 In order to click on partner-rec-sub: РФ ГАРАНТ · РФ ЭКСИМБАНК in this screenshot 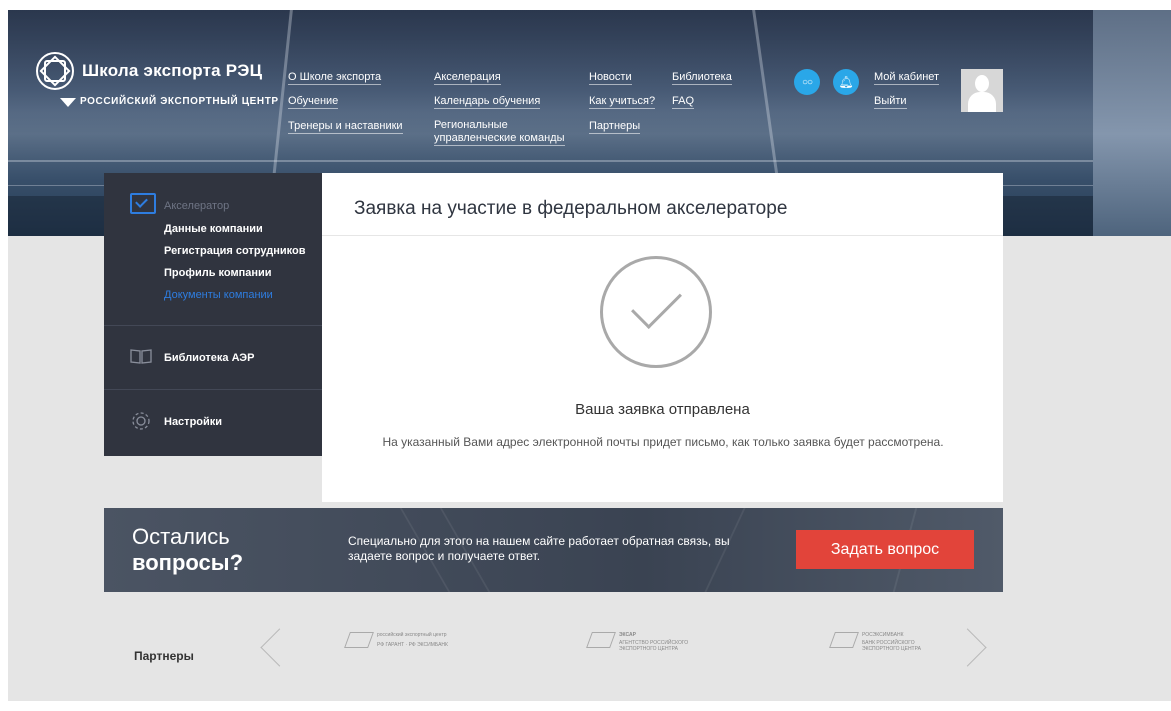, I will do `click(412, 645)`.